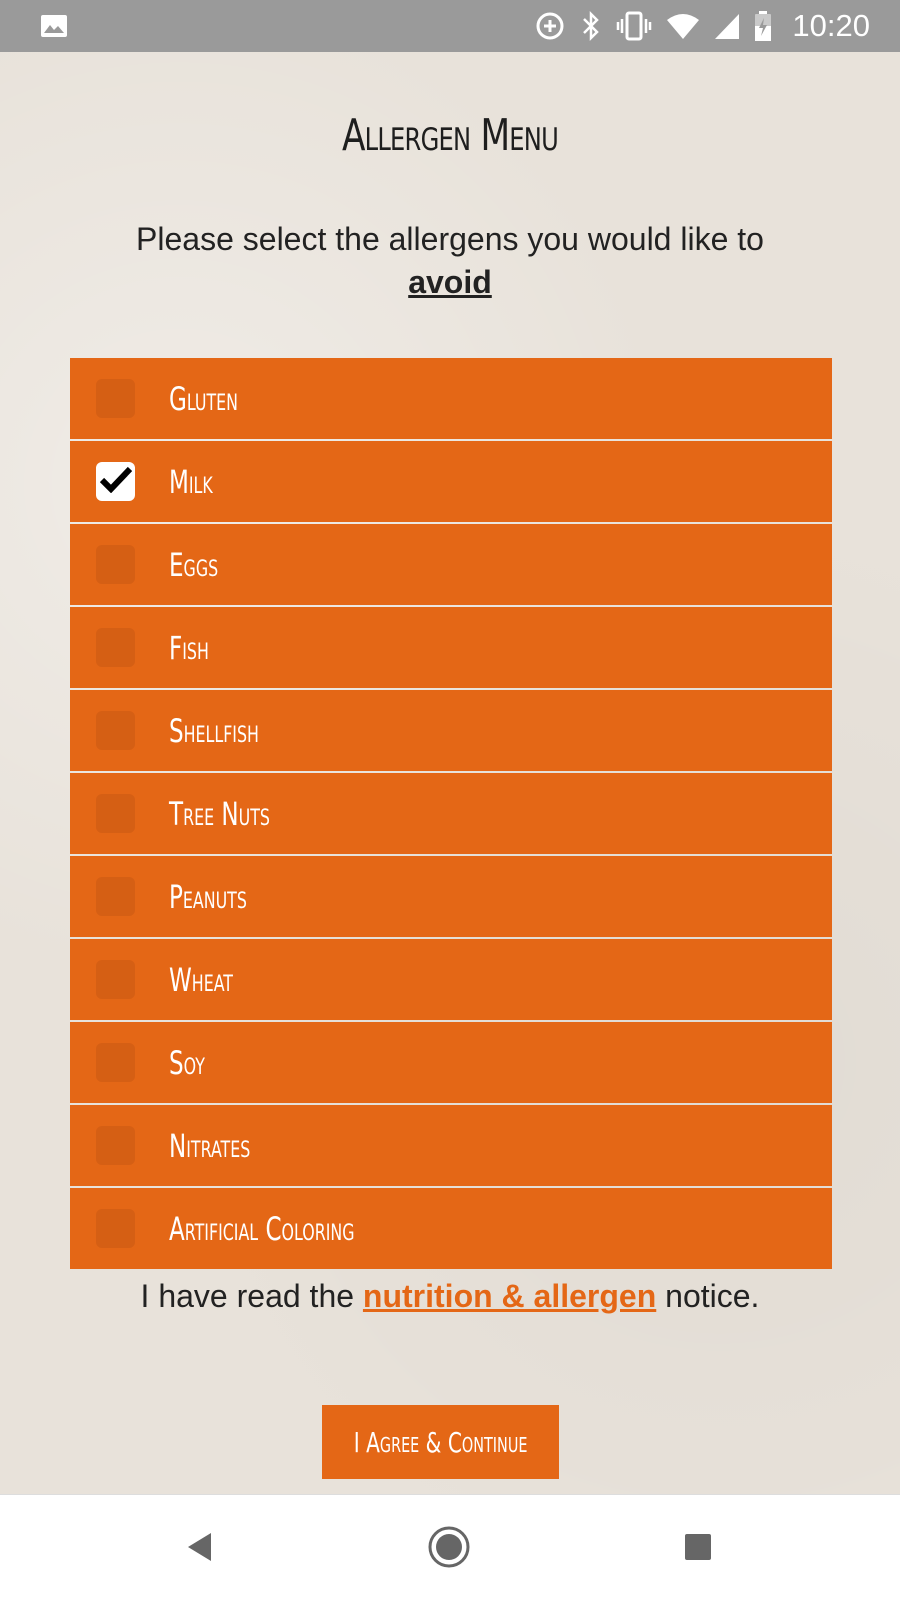  Describe the element at coordinates (763, 26) in the screenshot. I see `battery-icon` at that location.